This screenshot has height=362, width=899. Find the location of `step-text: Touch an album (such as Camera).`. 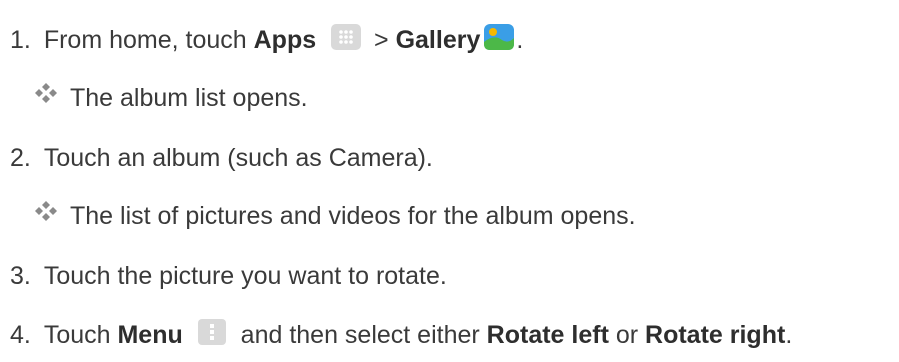

step-text: Touch an album (such as Camera). is located at coordinates (238, 158).